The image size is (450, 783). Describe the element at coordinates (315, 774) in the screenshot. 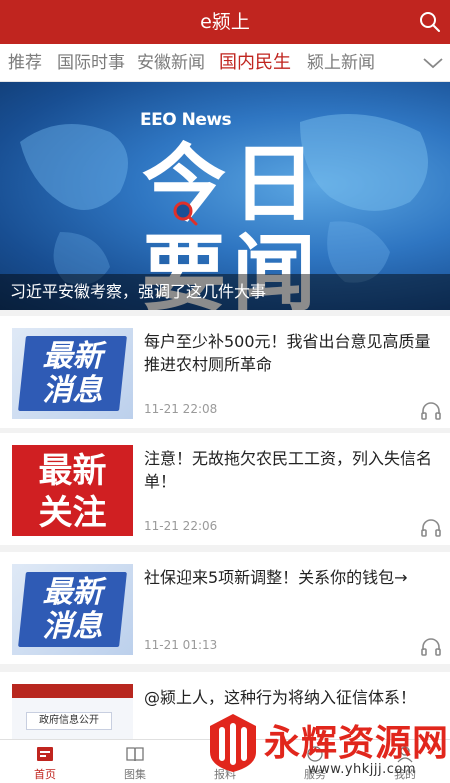

I see `nav-label: 服务` at that location.